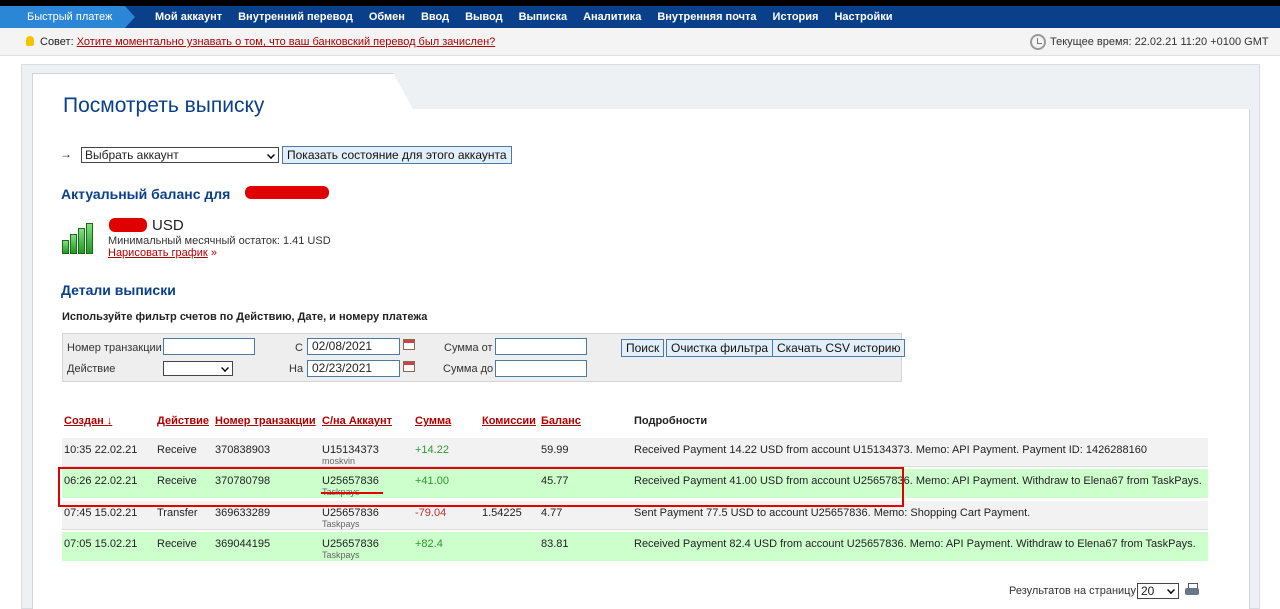 This screenshot has width=1280, height=609. I want to click on draw-graph-link: Нарисовать график », so click(162, 253).